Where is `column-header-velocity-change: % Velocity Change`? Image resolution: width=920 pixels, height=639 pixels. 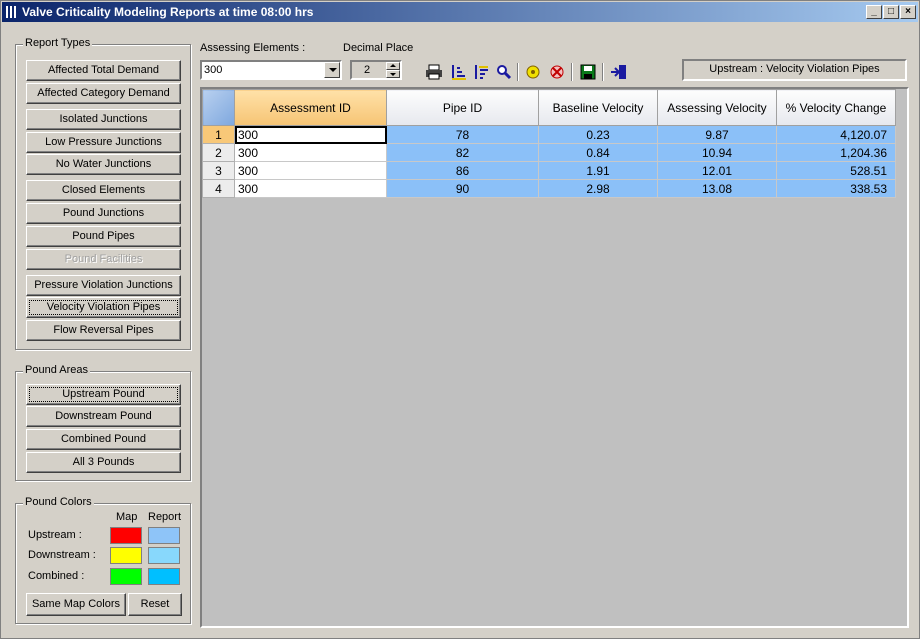 column-header-velocity-change: % Velocity Change is located at coordinates (836, 107).